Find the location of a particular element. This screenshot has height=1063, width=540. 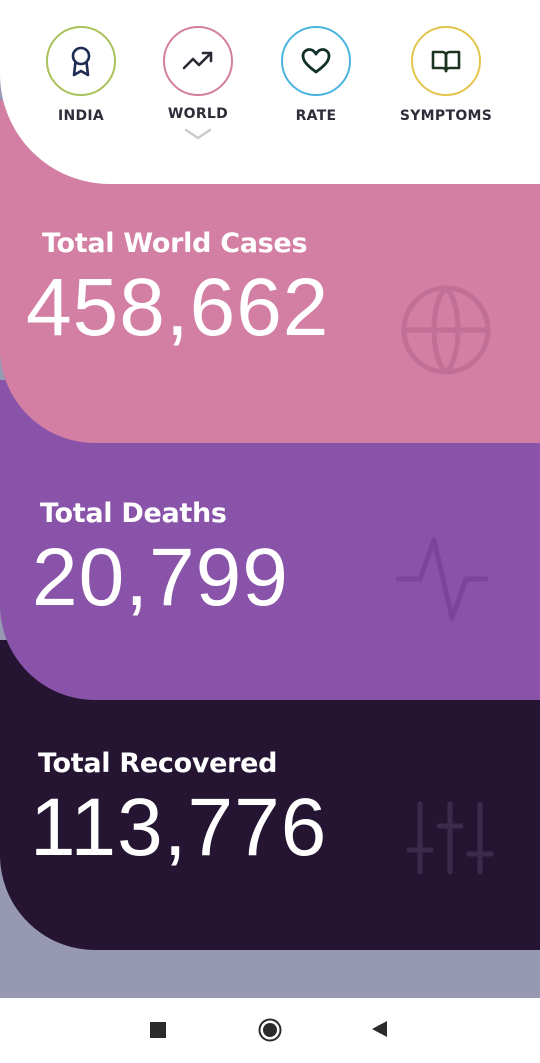

nav-item-rate: RATE is located at coordinates (316, 75).